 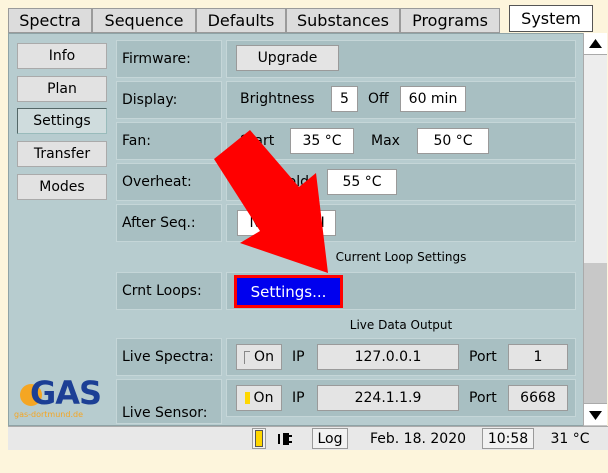 I want to click on display-label: Display:, so click(x=169, y=100).